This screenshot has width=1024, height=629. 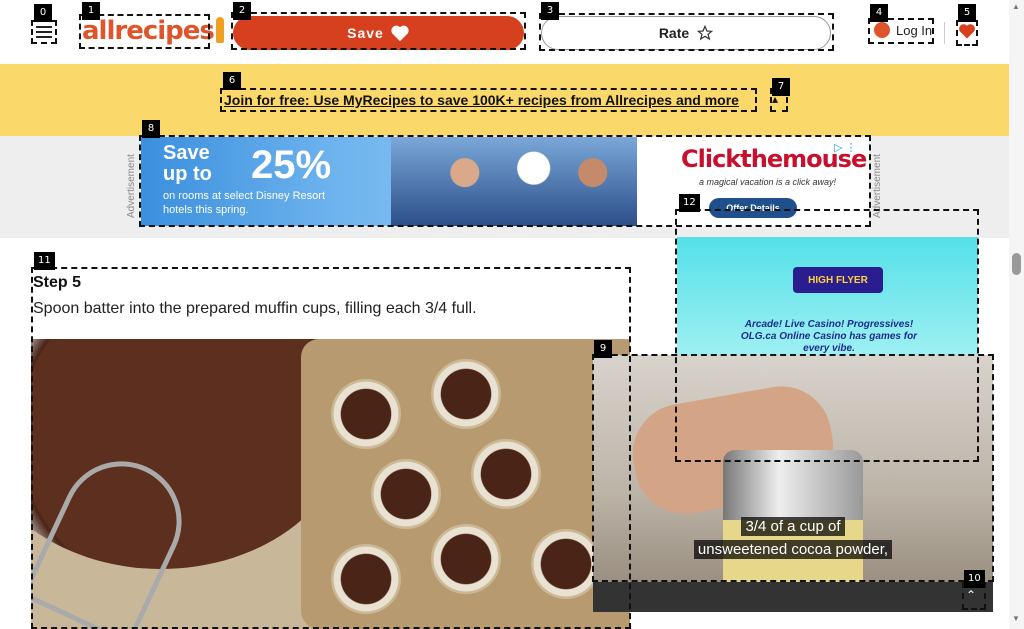 What do you see at coordinates (877, 186) in the screenshot?
I see `ad-label-right: Advertisement` at bounding box center [877, 186].